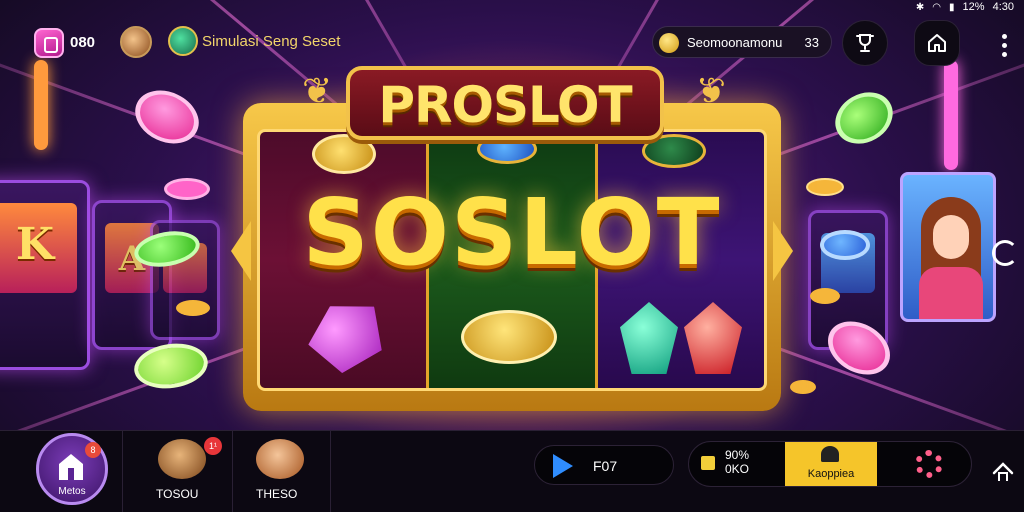  I want to click on pet-badge: 1¹, so click(213, 446).